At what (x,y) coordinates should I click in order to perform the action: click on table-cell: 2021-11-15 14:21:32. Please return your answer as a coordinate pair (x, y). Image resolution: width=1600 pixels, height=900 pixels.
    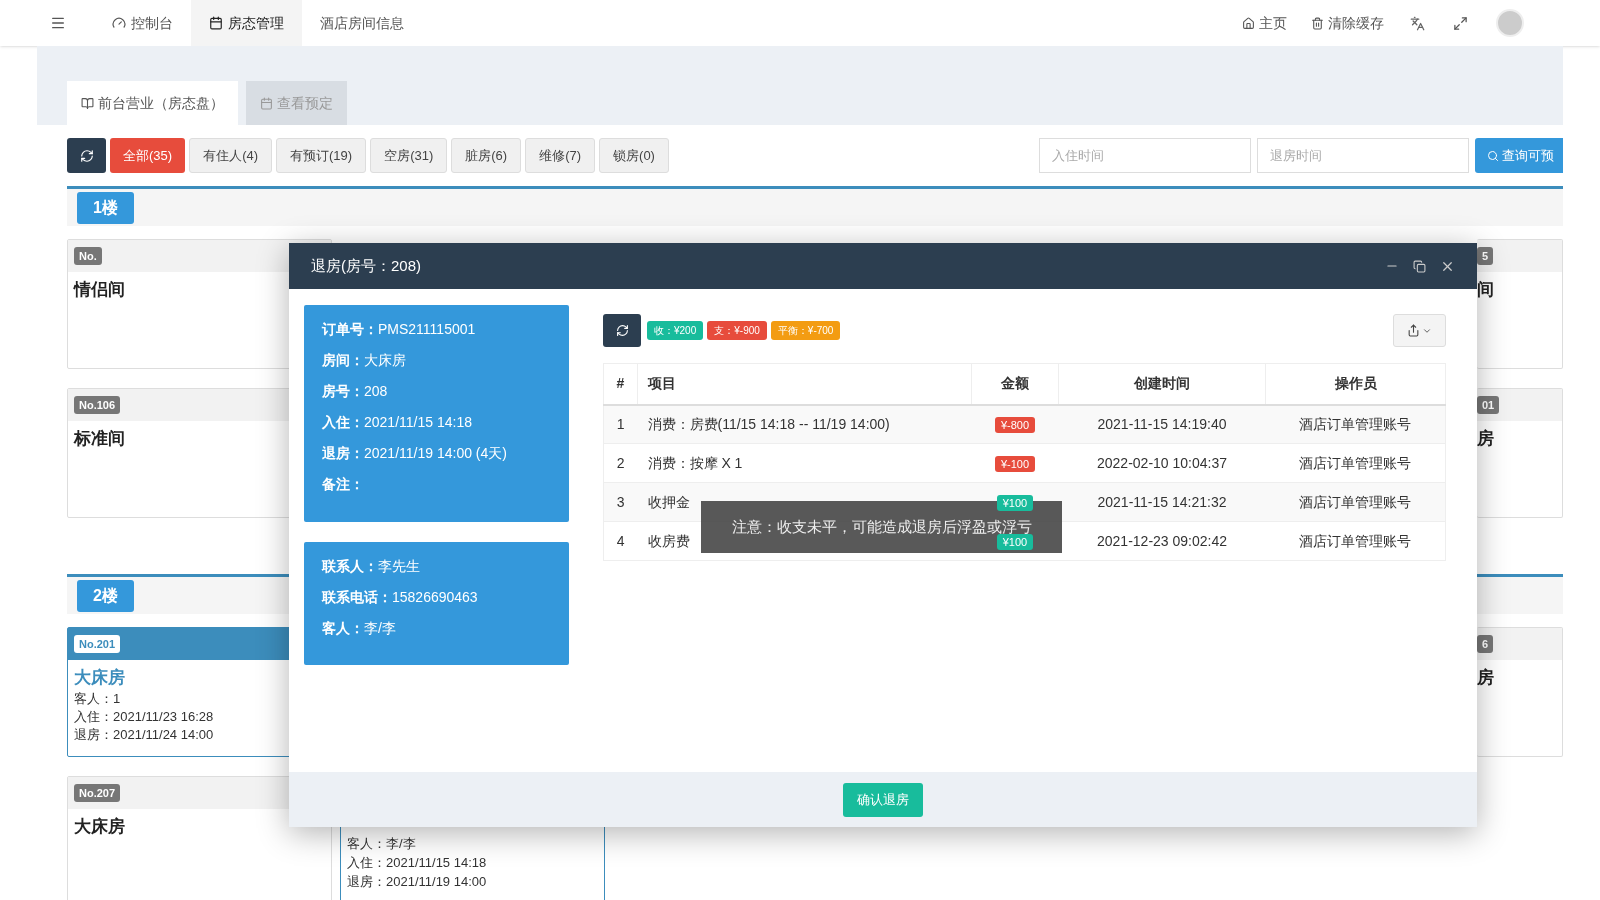
    Looking at the image, I should click on (1162, 502).